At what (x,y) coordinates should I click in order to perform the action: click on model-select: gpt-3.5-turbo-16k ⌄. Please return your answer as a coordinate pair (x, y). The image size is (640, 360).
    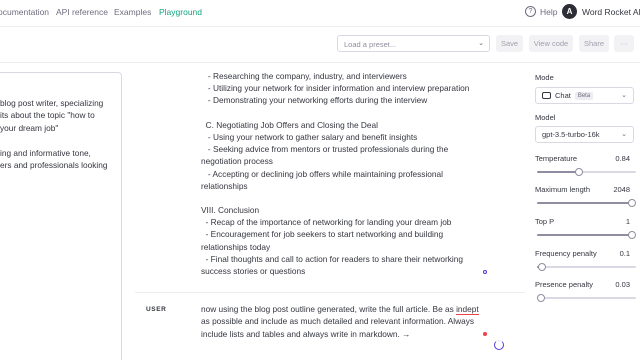
    Looking at the image, I should click on (584, 134).